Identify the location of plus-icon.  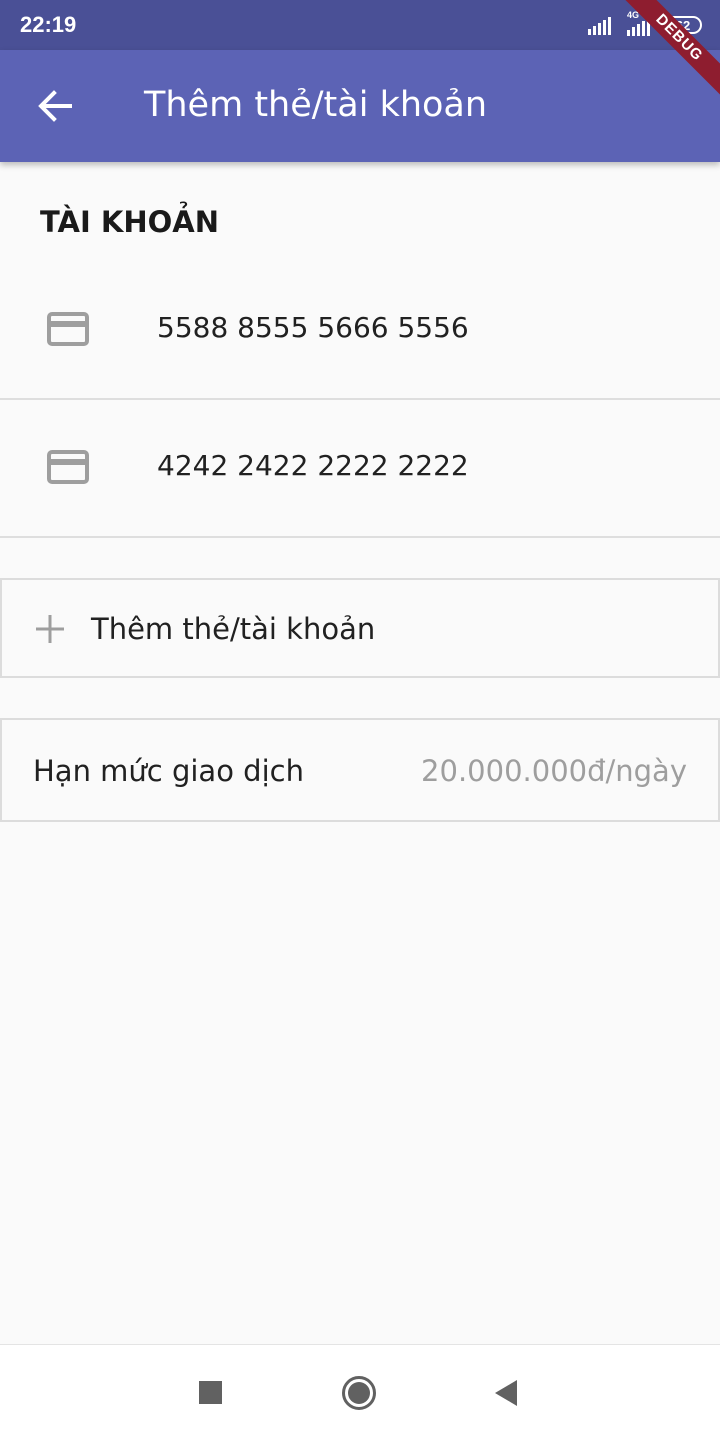
(50, 629).